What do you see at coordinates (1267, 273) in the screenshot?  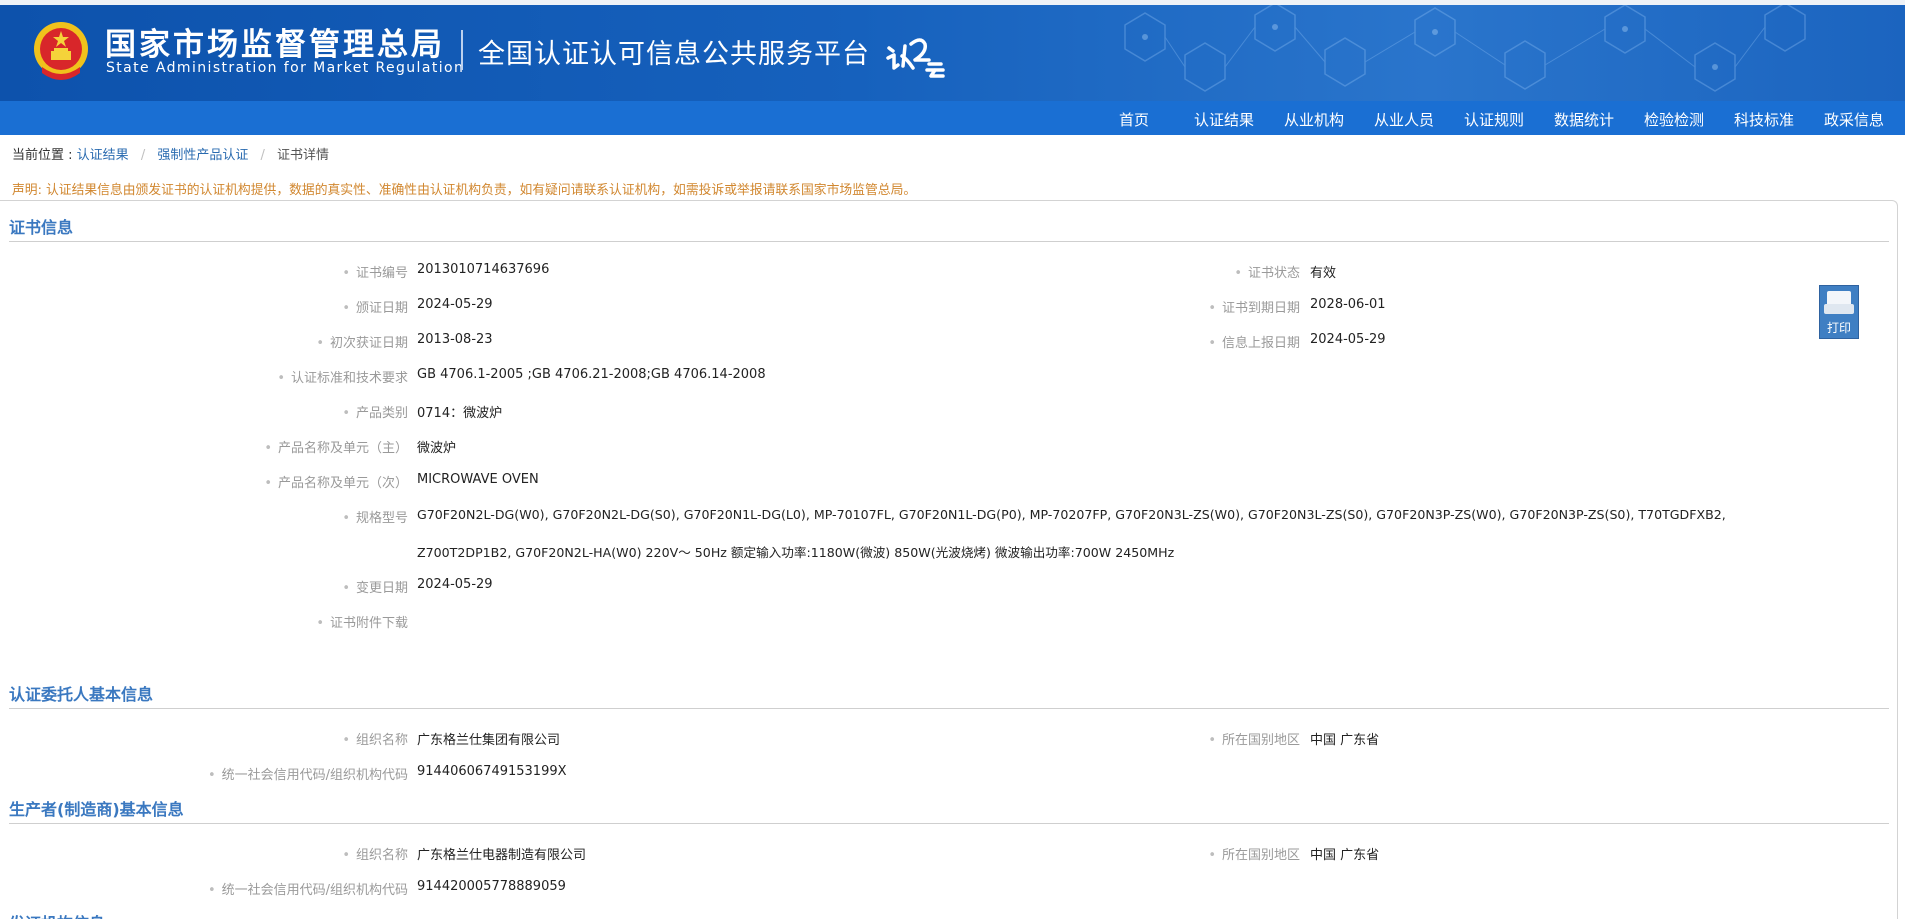 I see `label-cert-status: • 证书状态` at bounding box center [1267, 273].